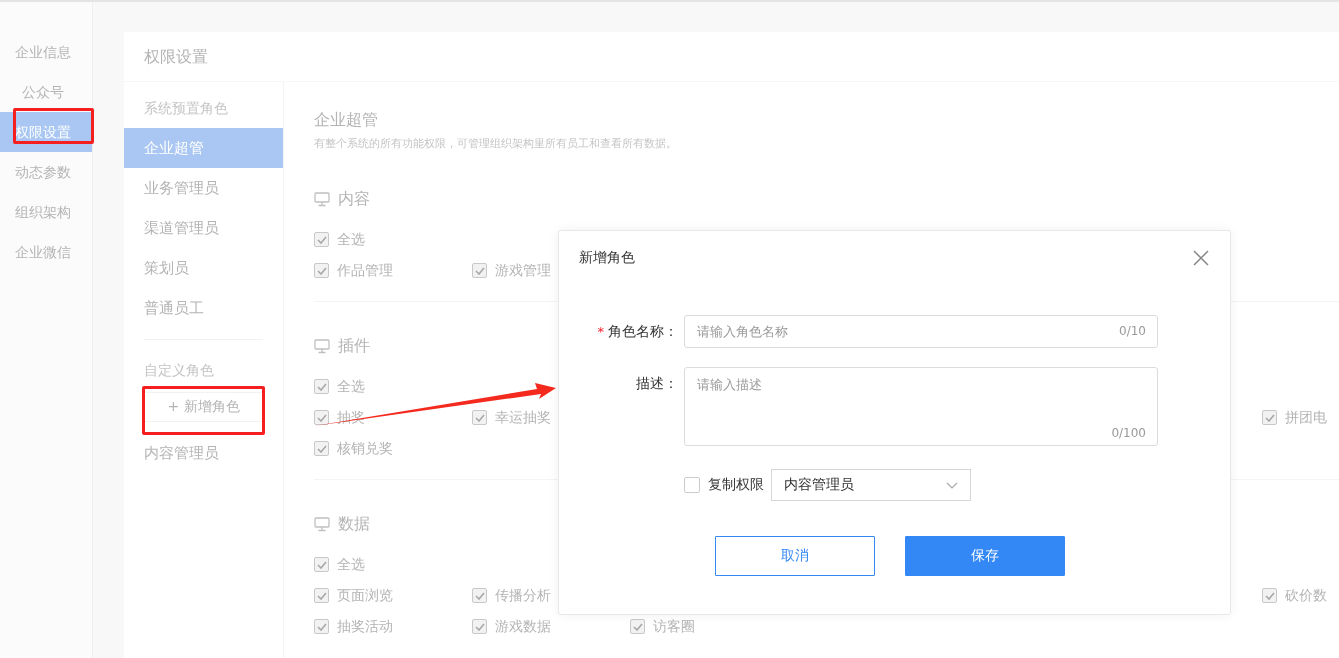  Describe the element at coordinates (952, 485) in the screenshot. I see `chevron-down-icon` at that location.